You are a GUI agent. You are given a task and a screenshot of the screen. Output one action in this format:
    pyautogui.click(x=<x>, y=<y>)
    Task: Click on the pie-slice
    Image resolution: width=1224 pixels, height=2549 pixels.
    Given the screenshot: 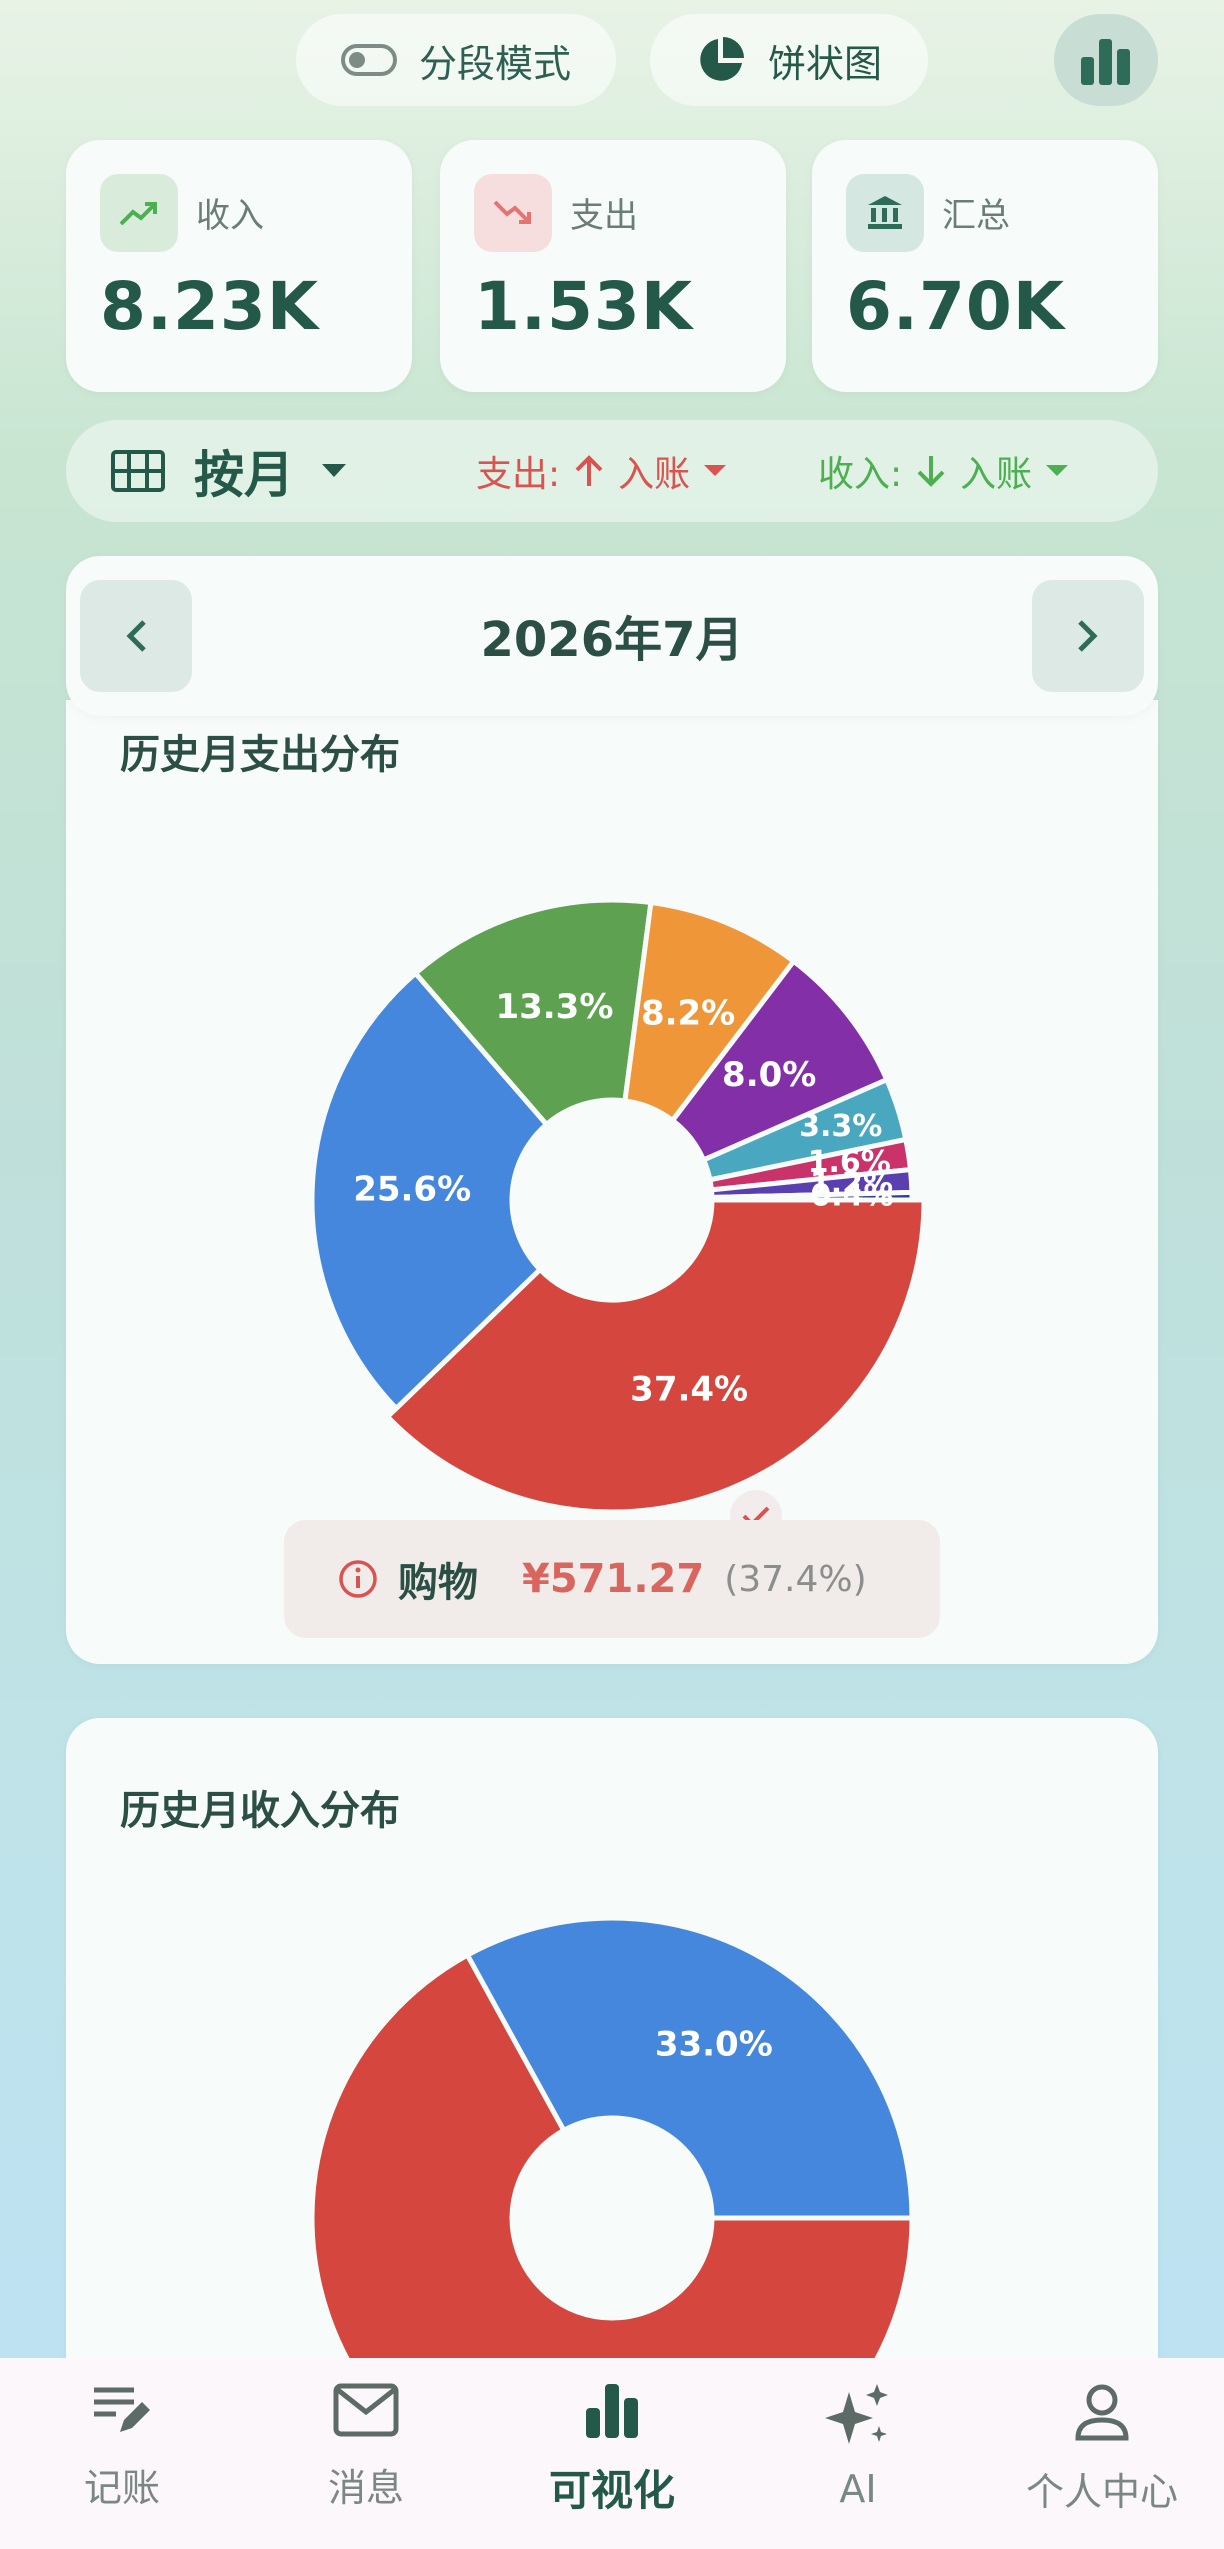 What is the action you would take?
    pyautogui.click(x=689, y=2068)
    